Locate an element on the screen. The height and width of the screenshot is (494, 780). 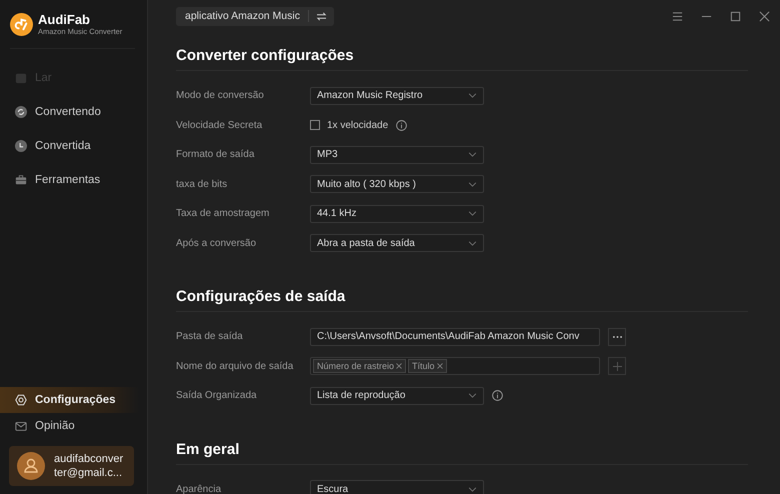
clock-icon is located at coordinates (21, 146).